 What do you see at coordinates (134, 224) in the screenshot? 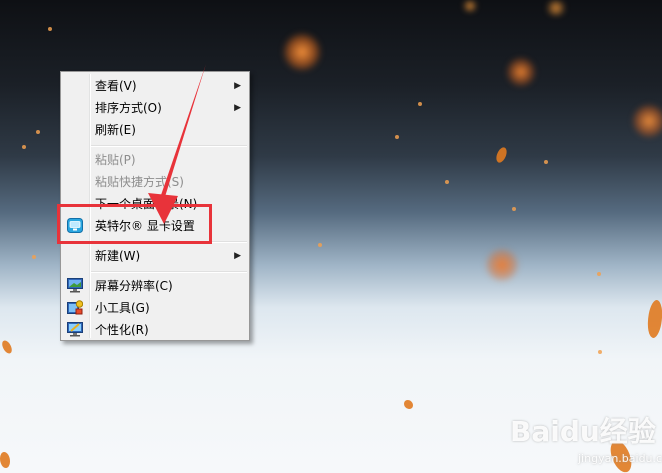
I see `highlight-annotation-box` at bounding box center [134, 224].